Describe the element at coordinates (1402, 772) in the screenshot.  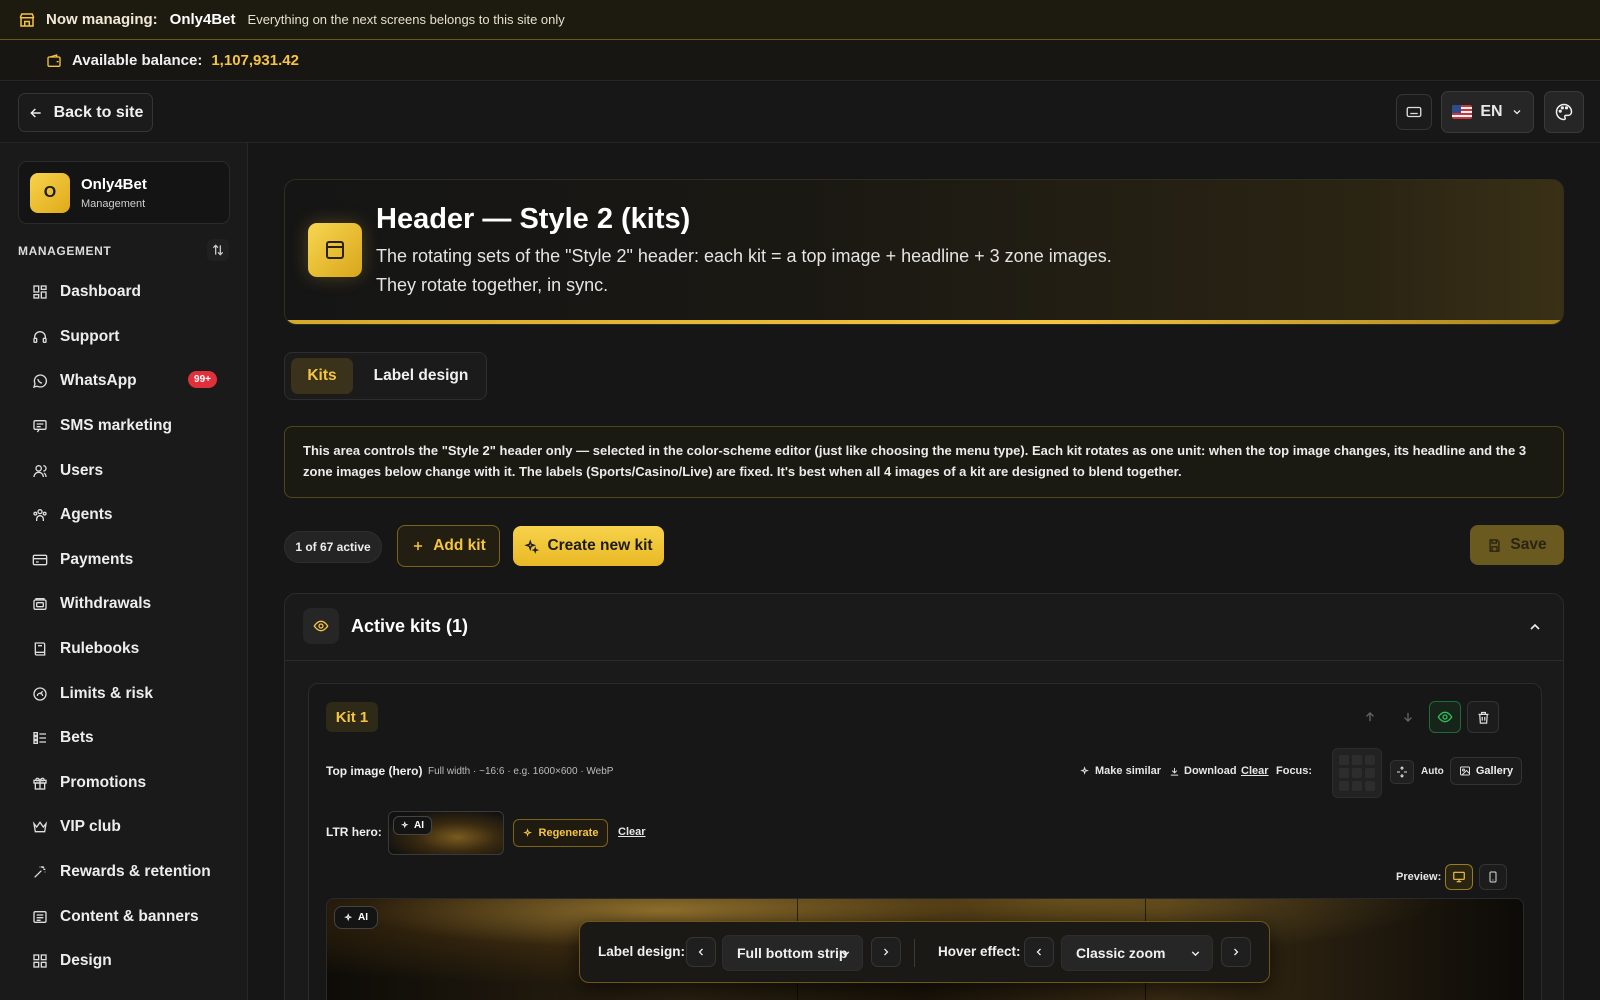
I see `focus-target-button` at that location.